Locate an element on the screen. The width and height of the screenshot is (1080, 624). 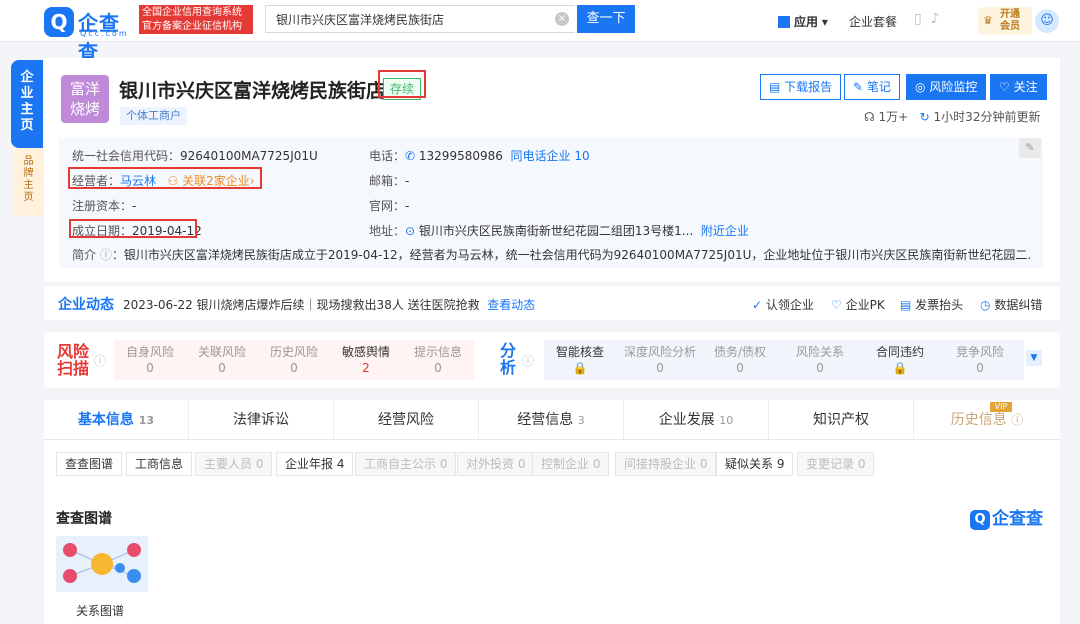
chip-self-disclosure: 工商自主公示 0 is located at coordinates (406, 464).